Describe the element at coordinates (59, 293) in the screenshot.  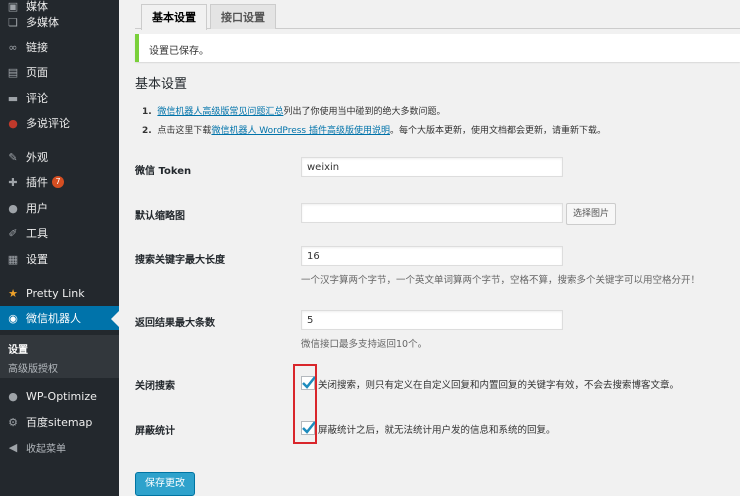
I see `menu-item-pretty-link: ★ Pretty Link` at that location.